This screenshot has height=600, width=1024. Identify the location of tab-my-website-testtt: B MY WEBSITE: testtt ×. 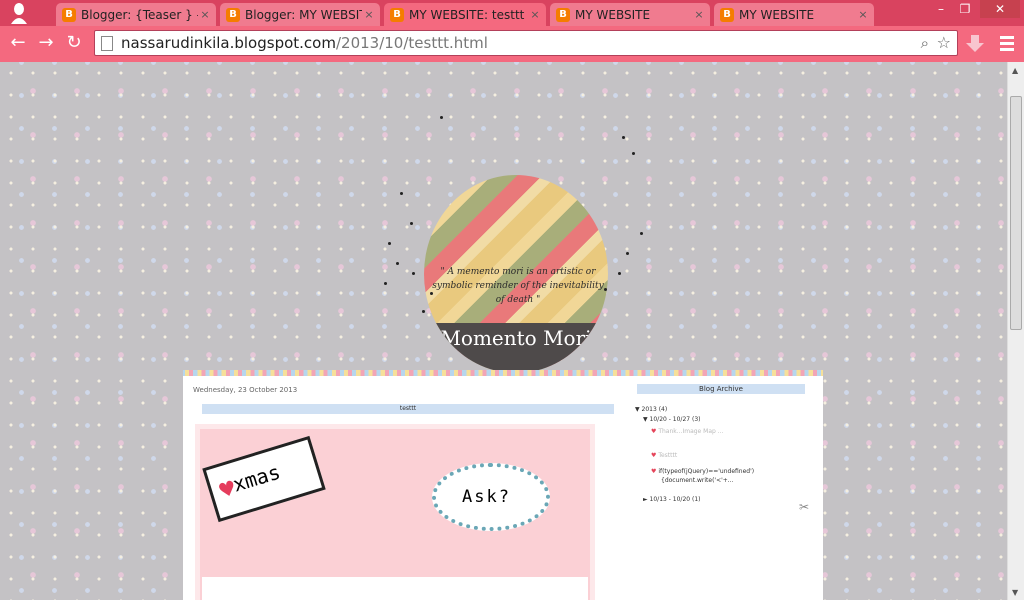
(465, 14).